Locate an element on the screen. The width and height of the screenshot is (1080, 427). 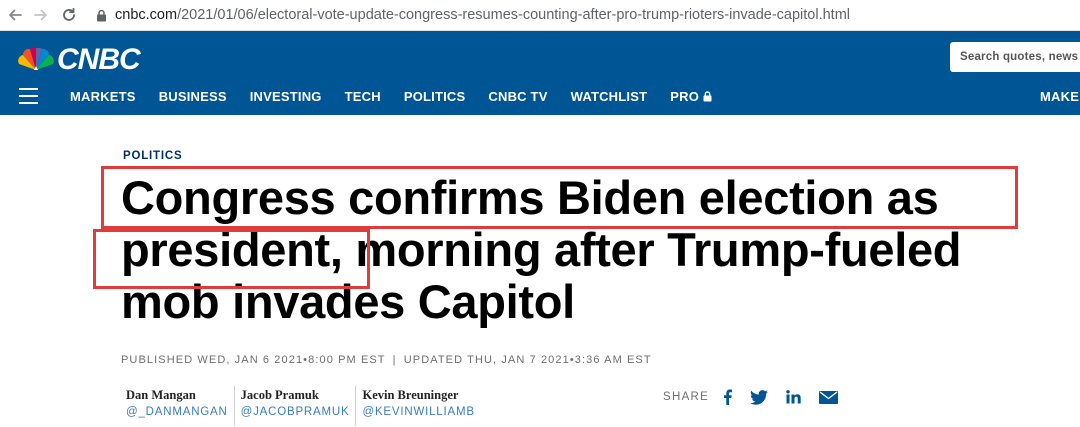
author-handle: @_DANMANGAN is located at coordinates (177, 412).